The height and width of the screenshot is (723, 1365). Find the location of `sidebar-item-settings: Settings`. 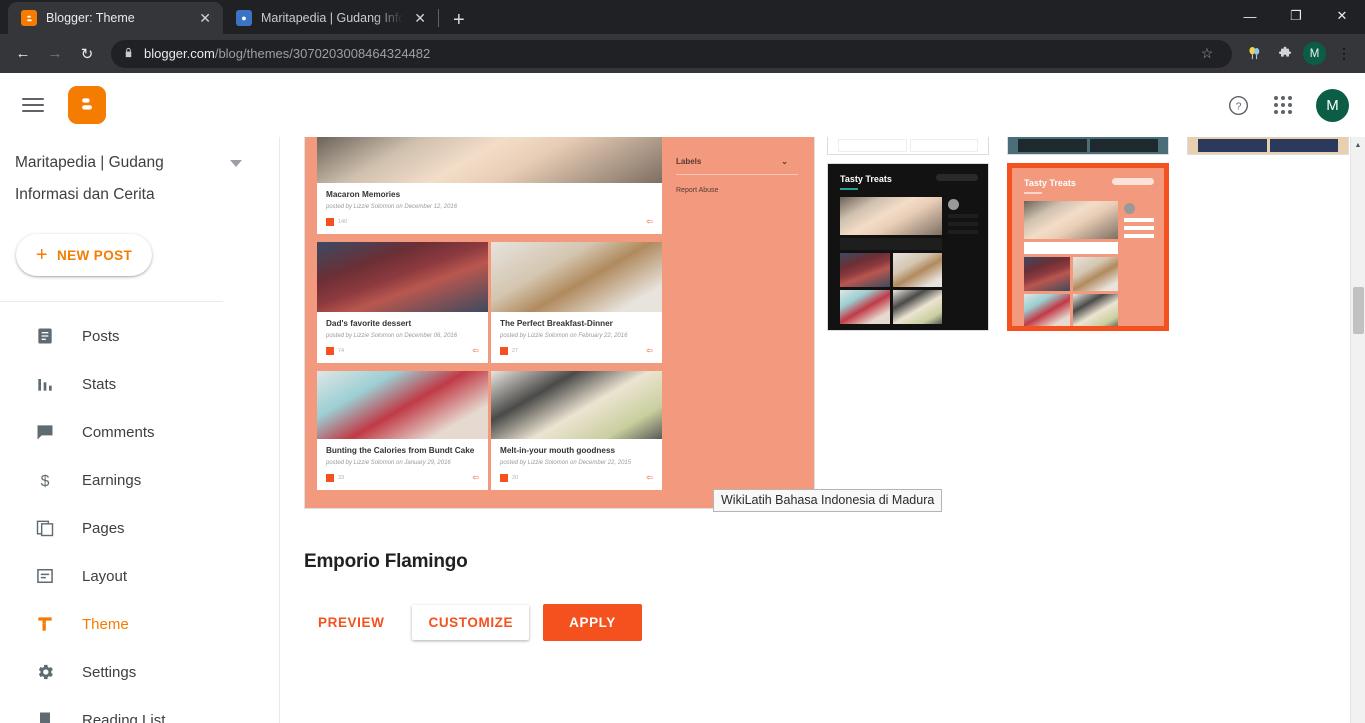

sidebar-item-settings: Settings is located at coordinates (139, 672).